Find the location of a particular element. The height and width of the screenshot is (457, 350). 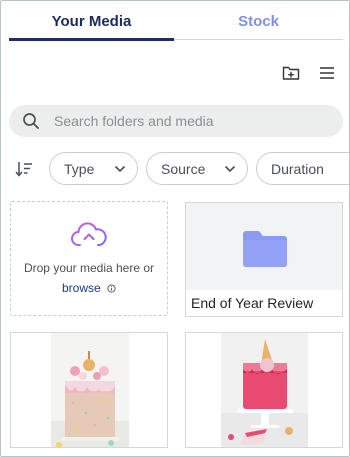

info-icon is located at coordinates (111, 288).